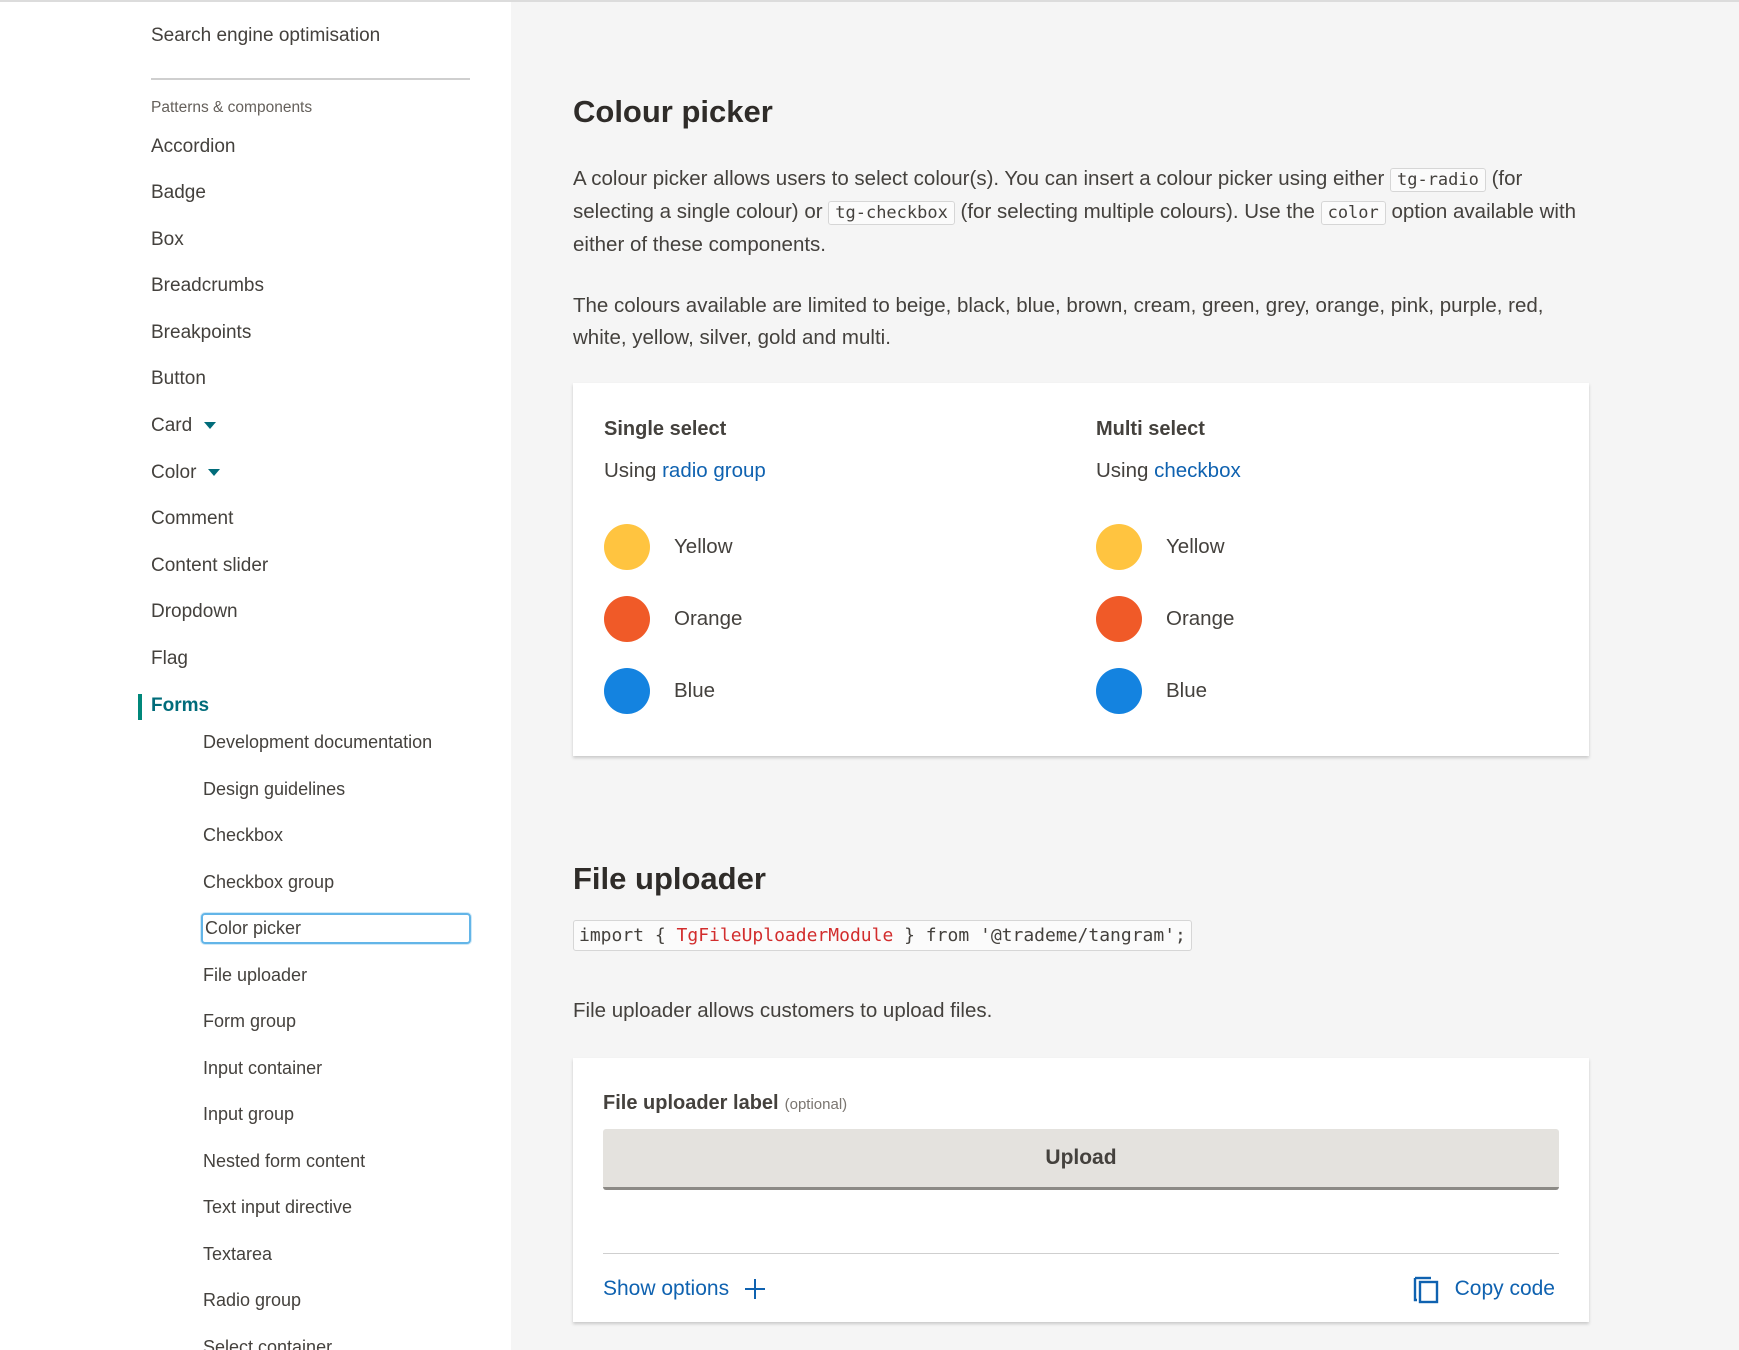 The image size is (1739, 1350). I want to click on sidebar-subitem-input-container: Input container, so click(262, 1068).